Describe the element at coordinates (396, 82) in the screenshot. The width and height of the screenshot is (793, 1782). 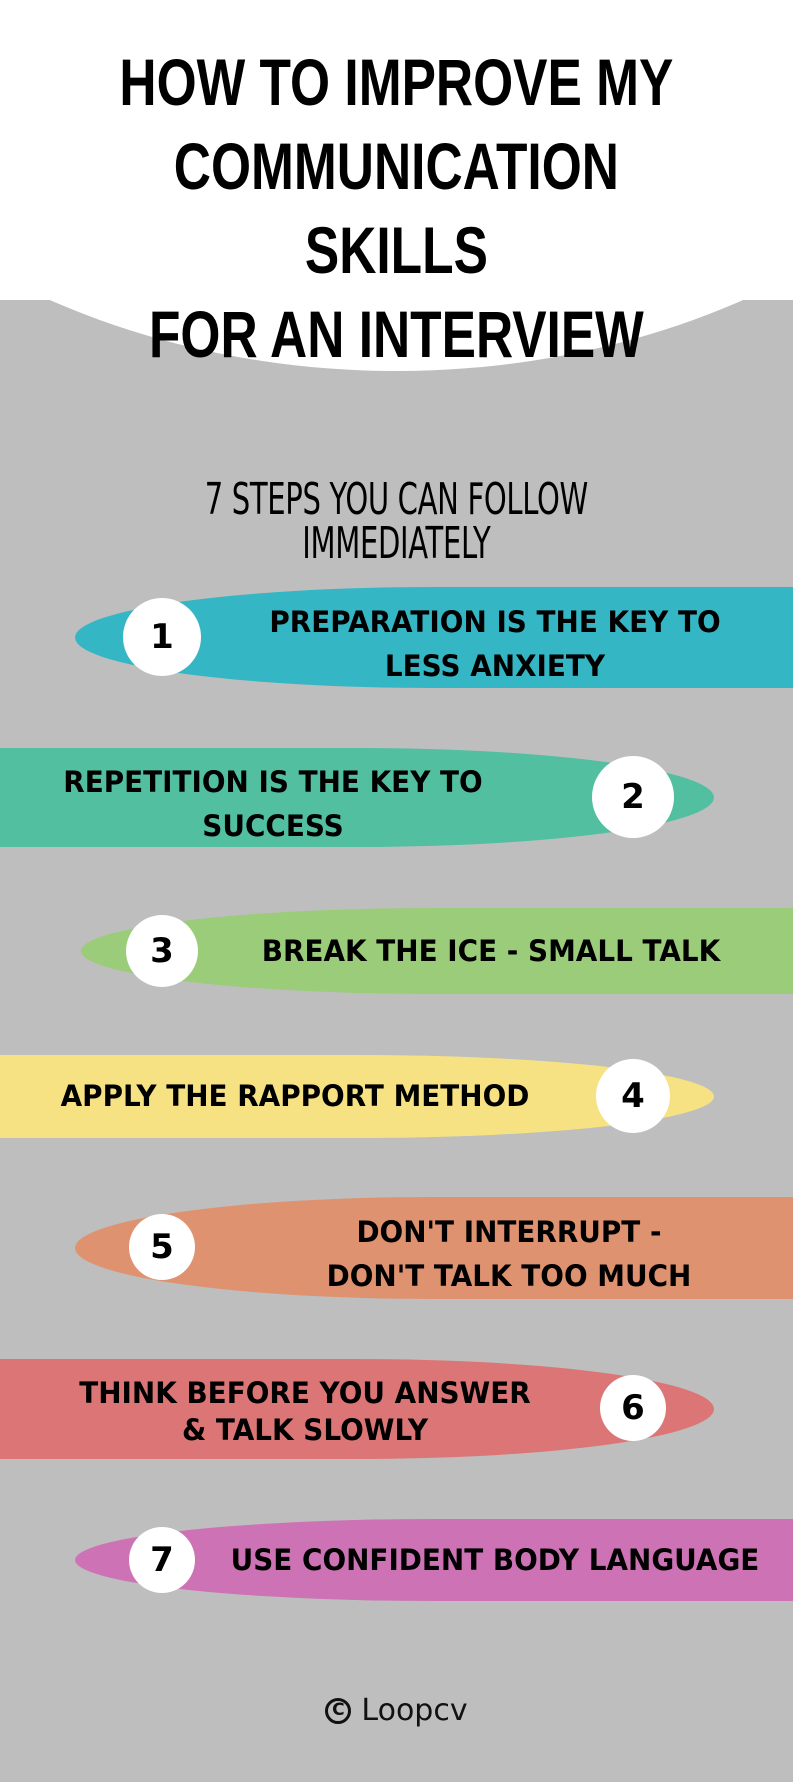
I see `title-line-1: HOW TO IMPROVE MY` at that location.